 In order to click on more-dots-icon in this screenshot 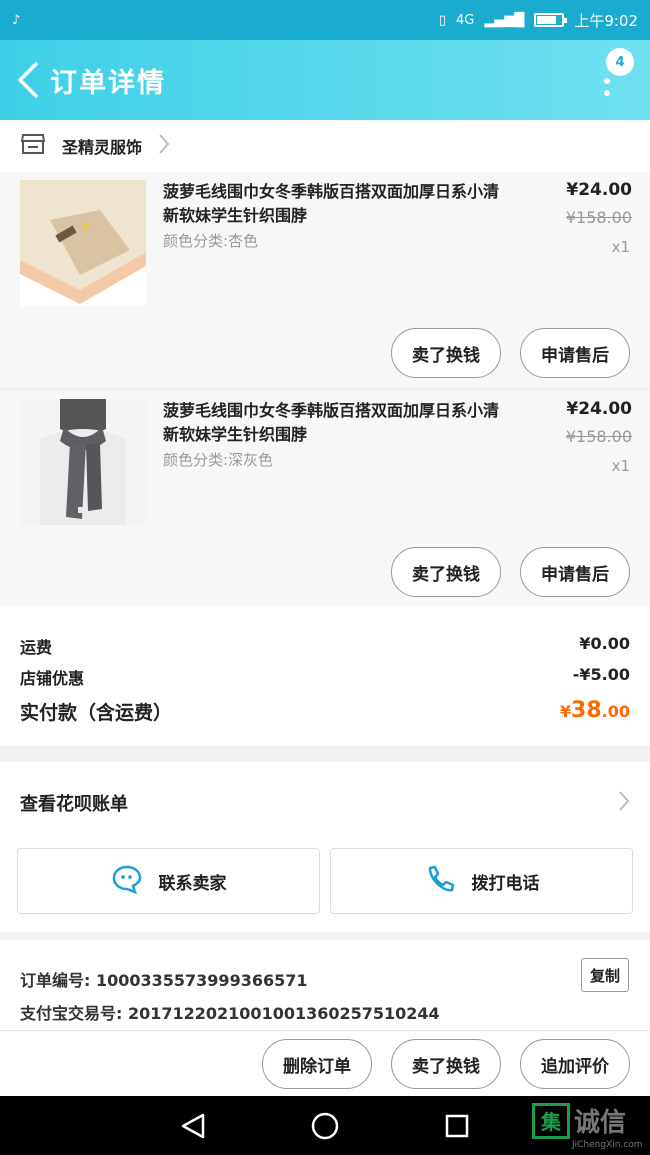, I will do `click(607, 90)`.